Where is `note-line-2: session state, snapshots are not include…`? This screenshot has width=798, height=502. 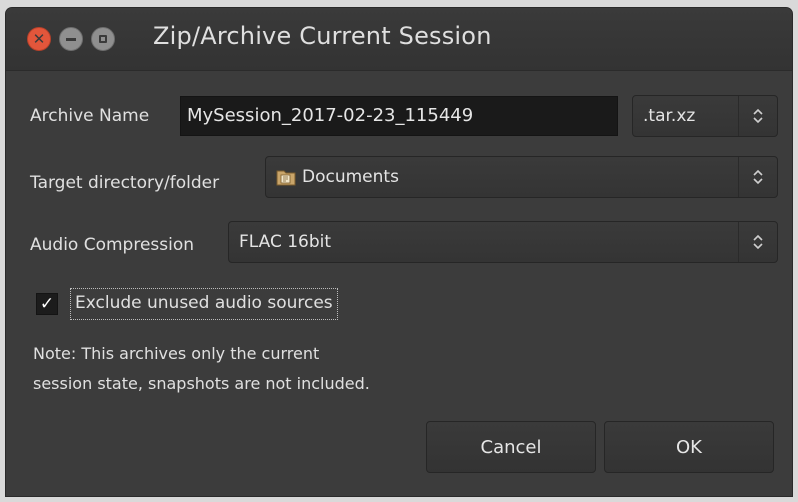 note-line-2: session state, snapshots are not include… is located at coordinates (201, 383).